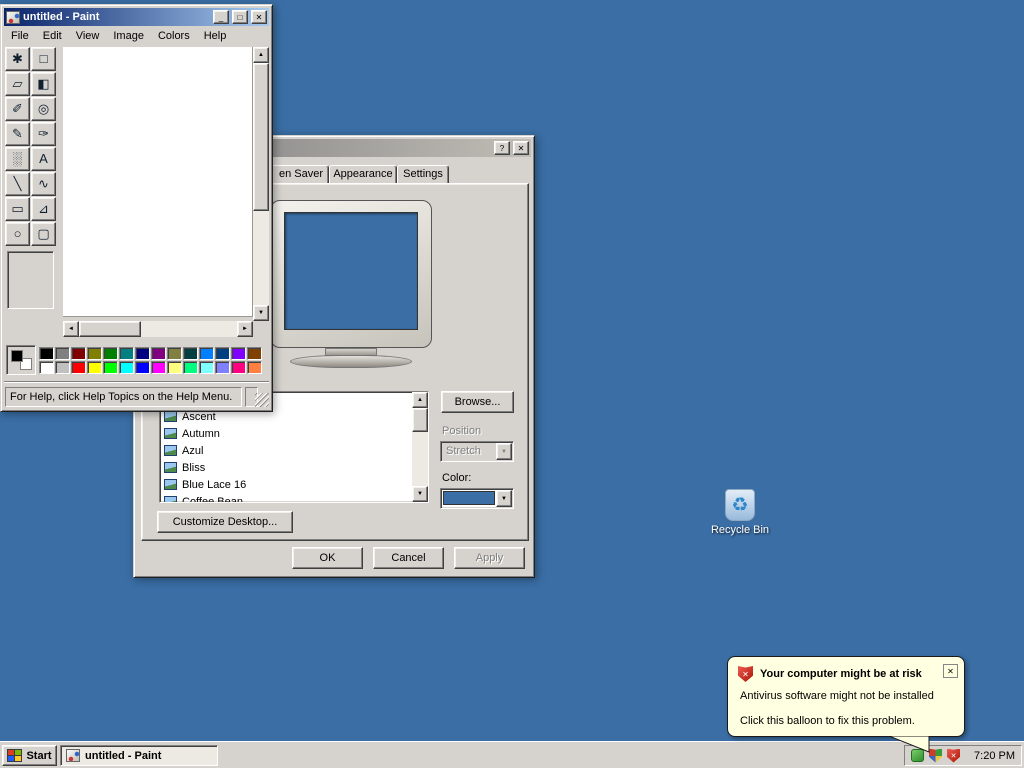  Describe the element at coordinates (408, 558) in the screenshot. I see `cancel-button: Cancel` at that location.